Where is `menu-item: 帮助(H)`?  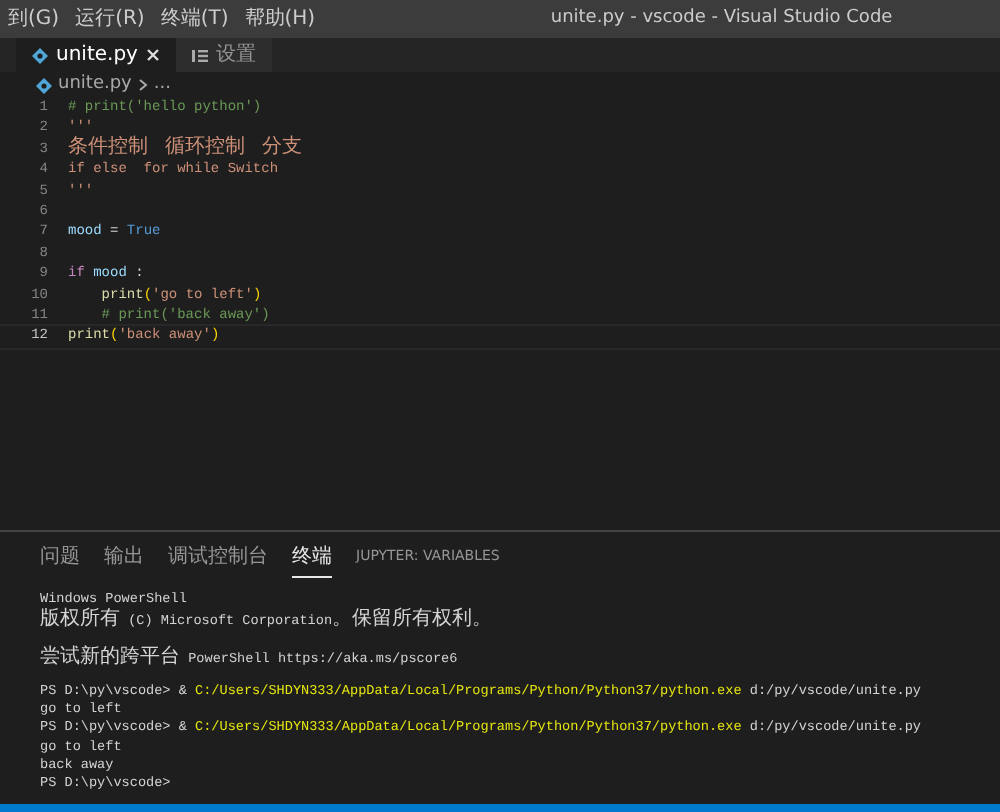 menu-item: 帮助(H) is located at coordinates (280, 19).